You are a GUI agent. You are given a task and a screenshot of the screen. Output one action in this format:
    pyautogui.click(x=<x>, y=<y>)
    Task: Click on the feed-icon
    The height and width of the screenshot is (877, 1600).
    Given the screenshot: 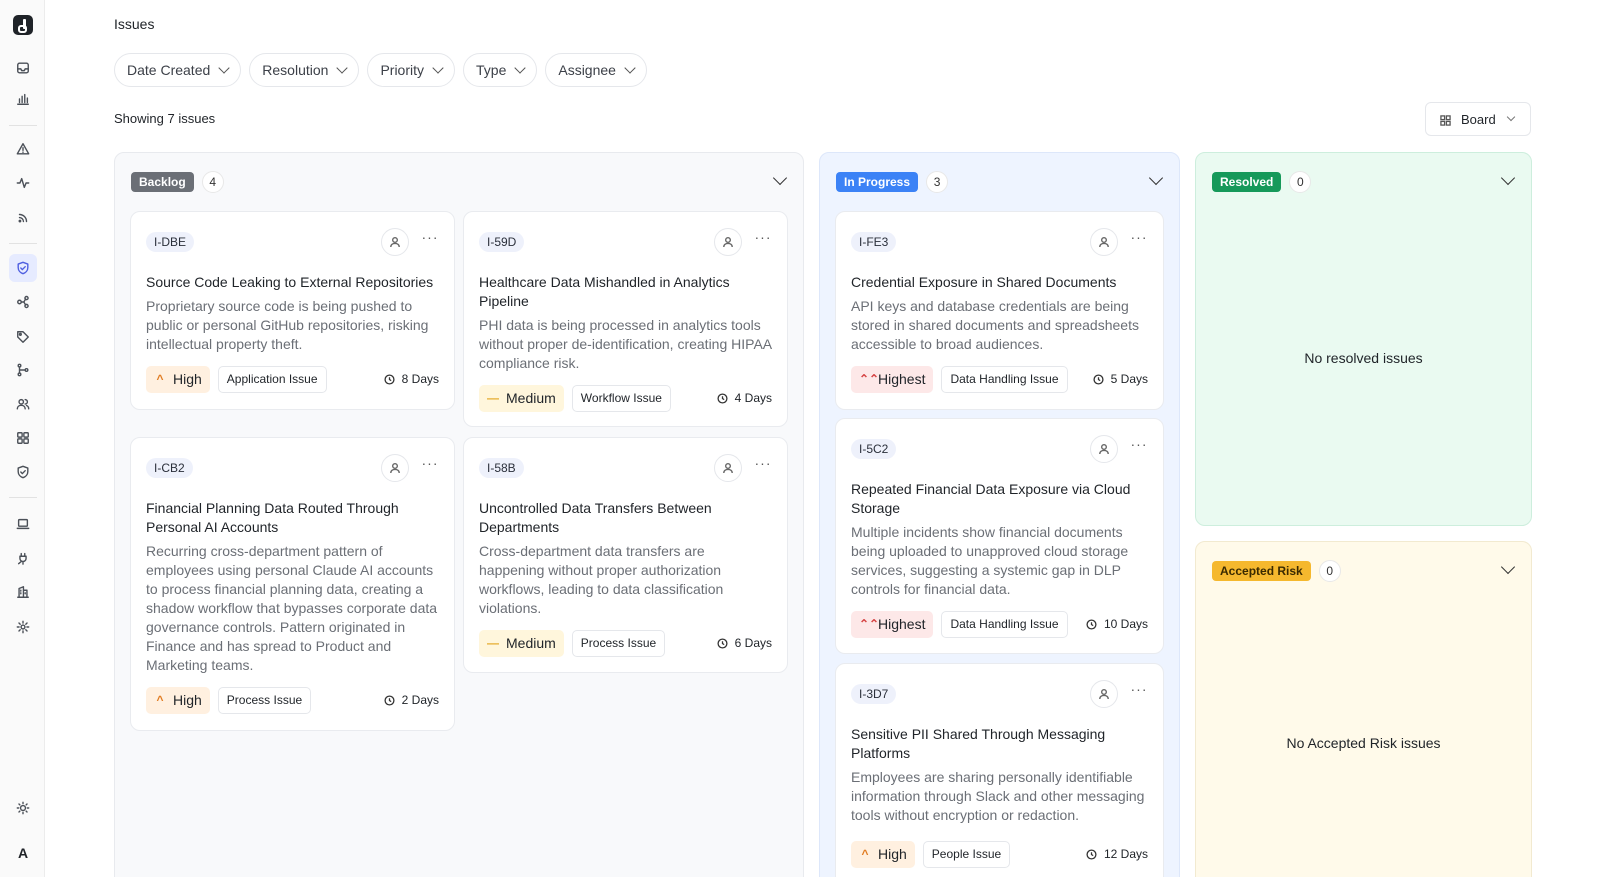 What is the action you would take?
    pyautogui.click(x=23, y=218)
    